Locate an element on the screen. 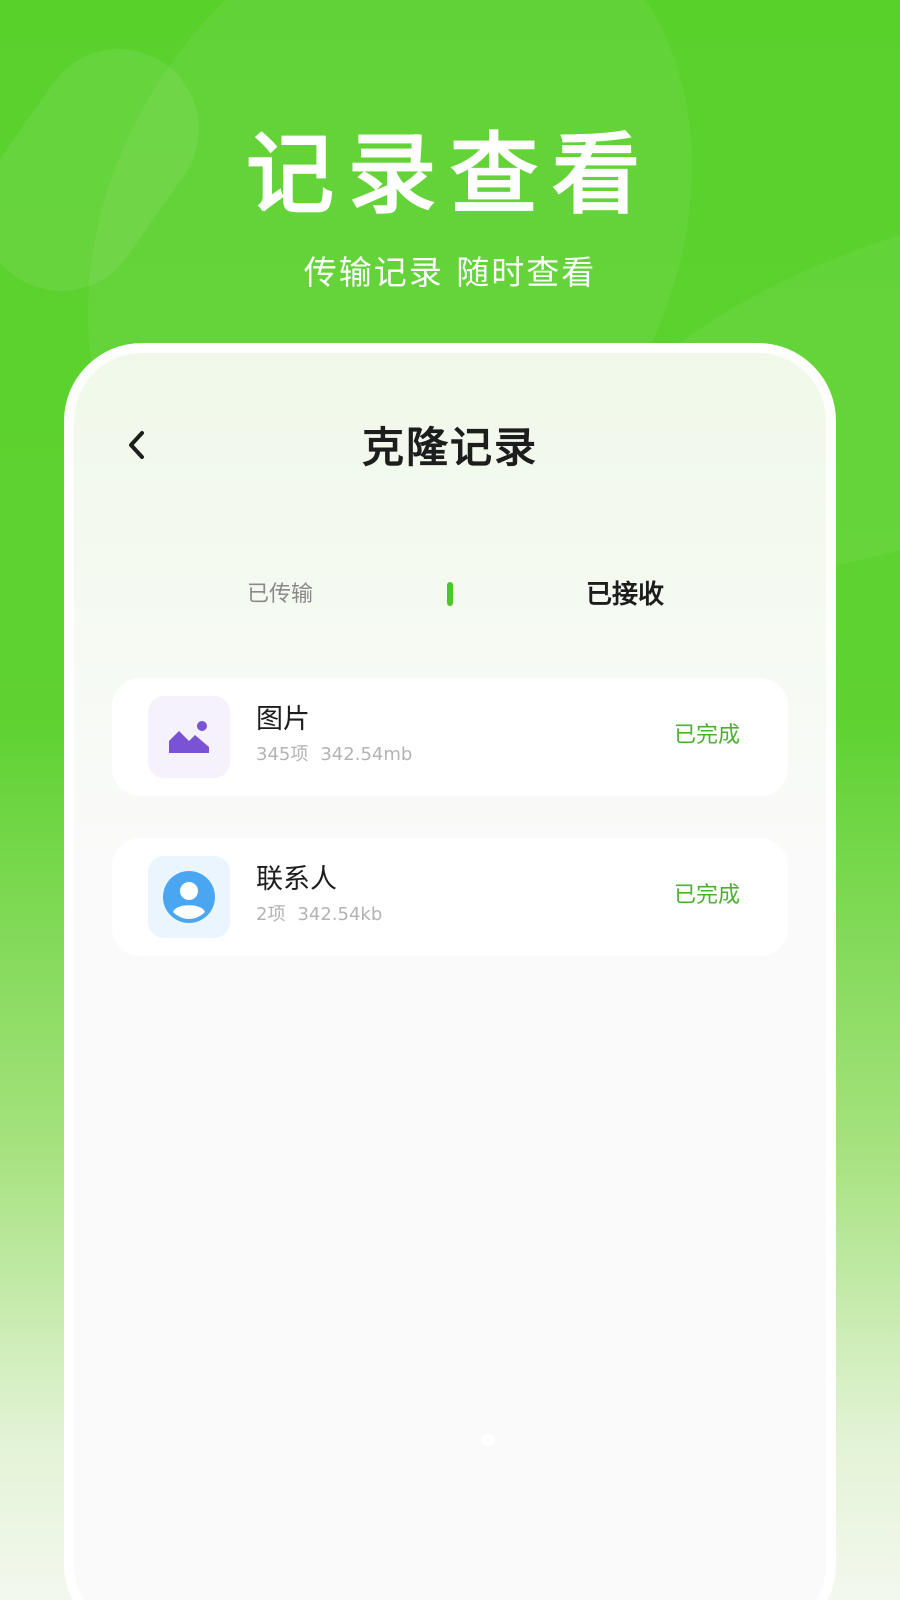 The image size is (900, 1600). tab-transferred: 已传输 is located at coordinates (280, 595).